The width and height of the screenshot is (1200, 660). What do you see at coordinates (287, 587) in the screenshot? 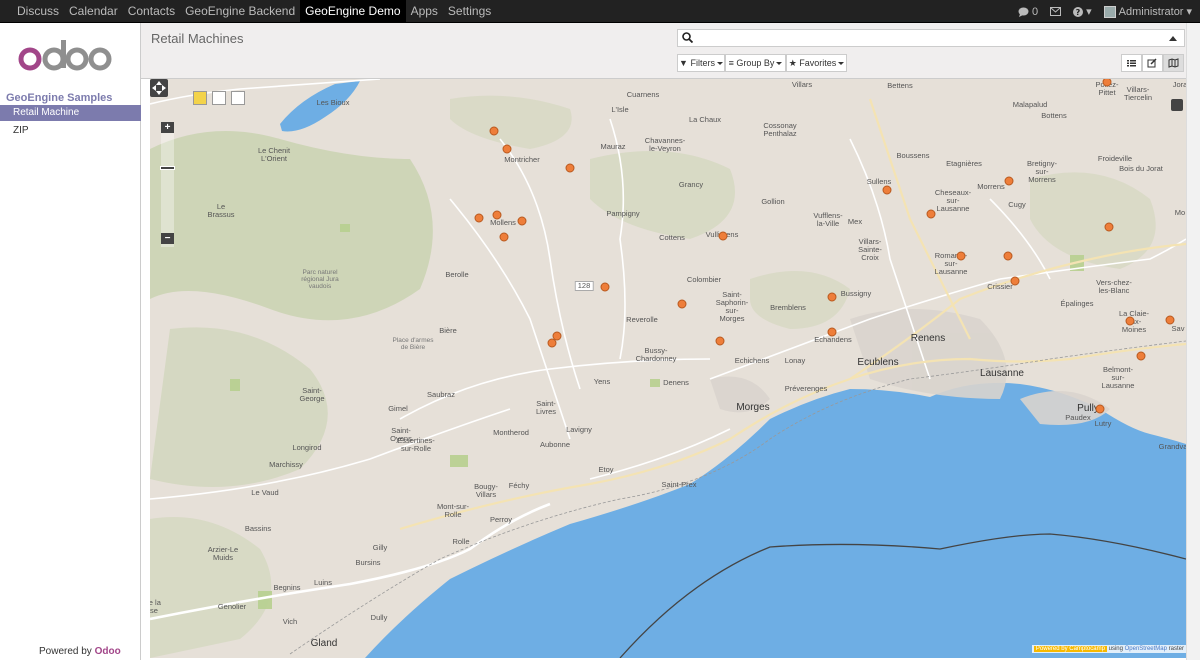
I see `map-place-label: Begnins` at bounding box center [287, 587].